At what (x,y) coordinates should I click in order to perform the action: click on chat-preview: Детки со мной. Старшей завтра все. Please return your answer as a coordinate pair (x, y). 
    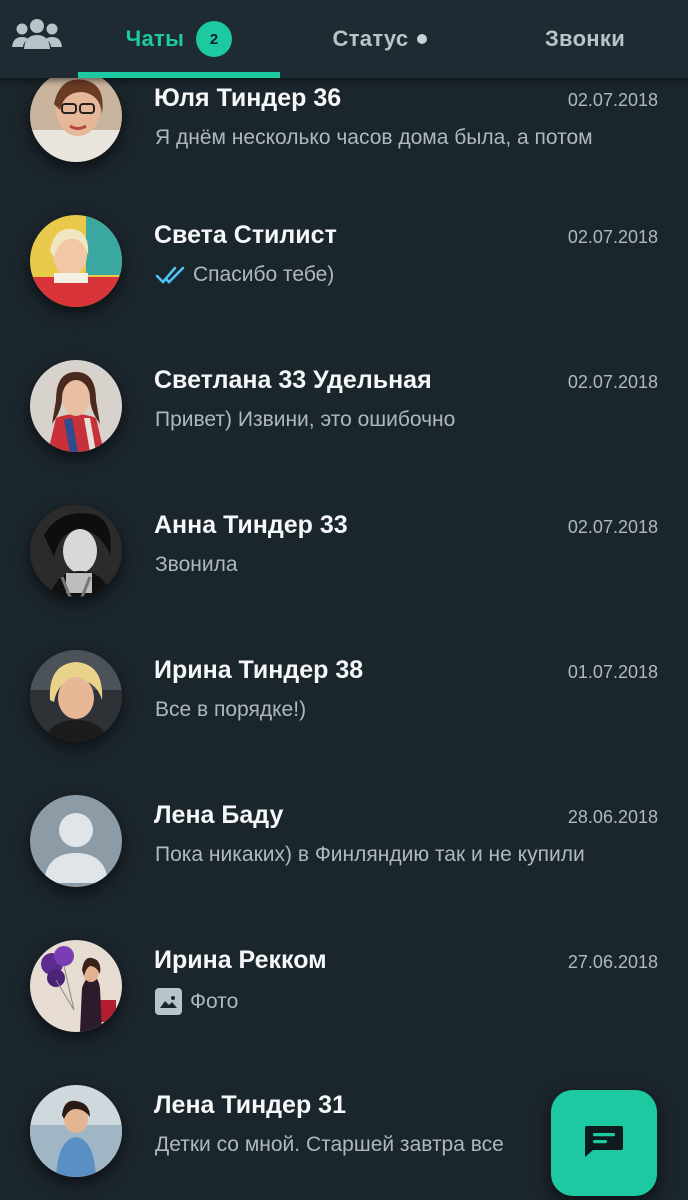
    Looking at the image, I should click on (352, 1145).